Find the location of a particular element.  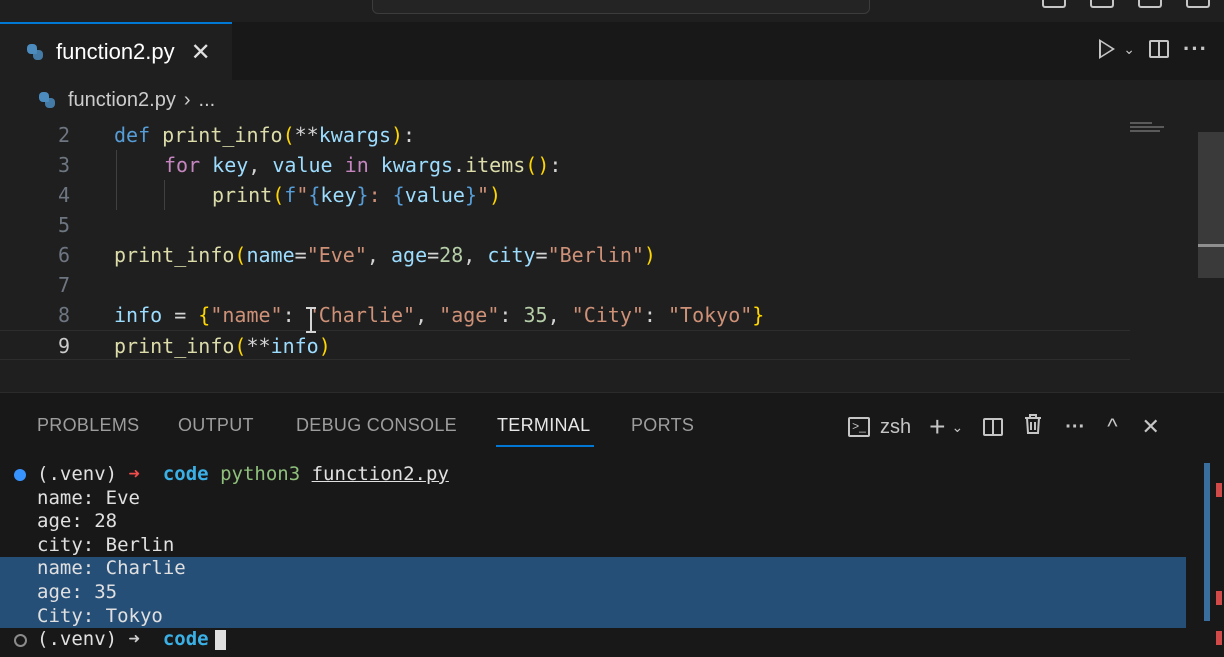

tab-terminal: TERMINAL is located at coordinates (543, 425).